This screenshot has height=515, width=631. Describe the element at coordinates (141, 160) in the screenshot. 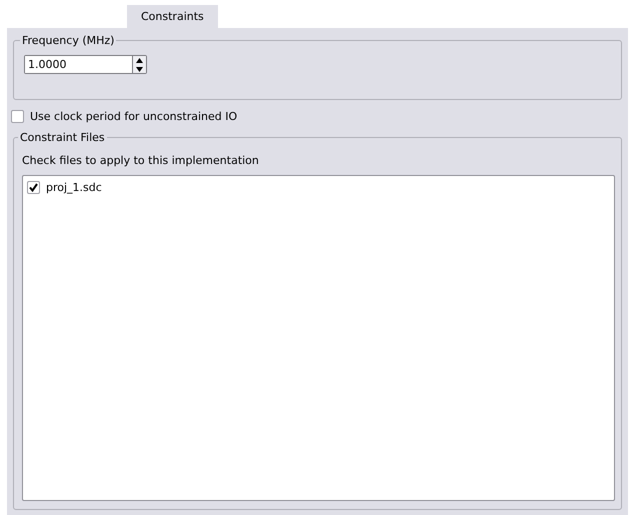

I see `instruction-text: Check files to apply to this implementation` at that location.